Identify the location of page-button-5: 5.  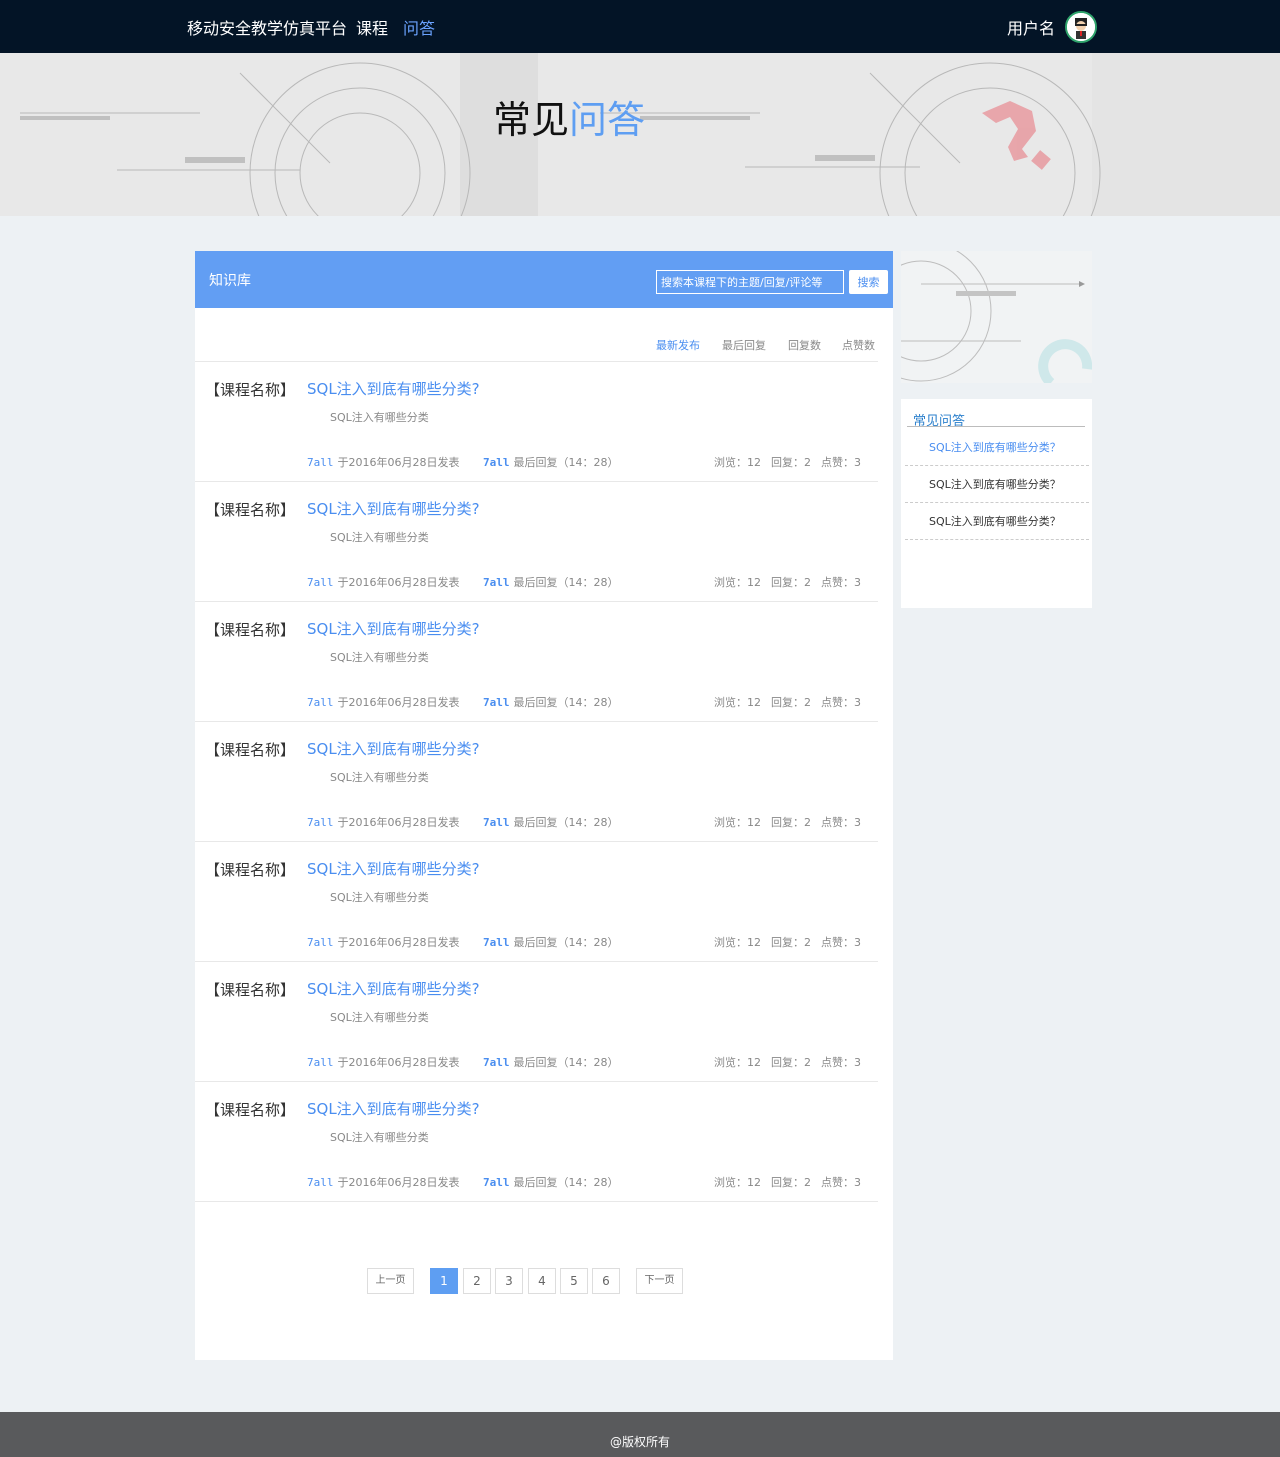
(574, 1281).